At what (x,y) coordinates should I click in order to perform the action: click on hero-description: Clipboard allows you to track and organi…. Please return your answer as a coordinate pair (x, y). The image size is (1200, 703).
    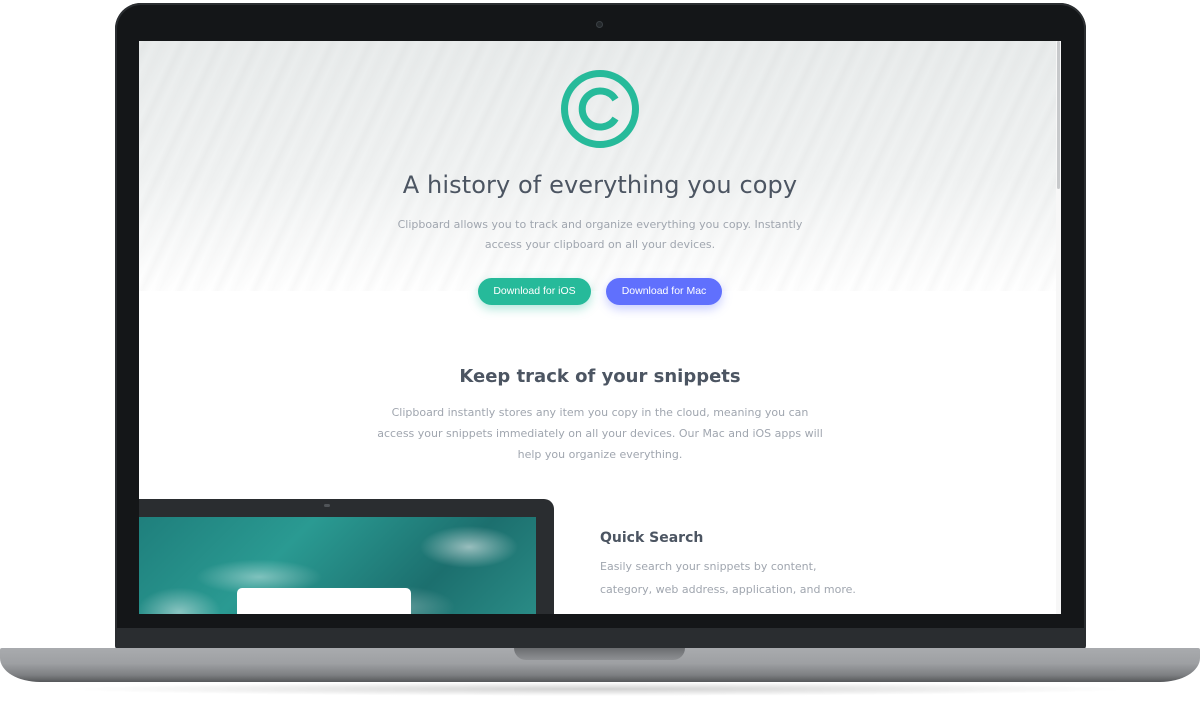
    Looking at the image, I should click on (600, 234).